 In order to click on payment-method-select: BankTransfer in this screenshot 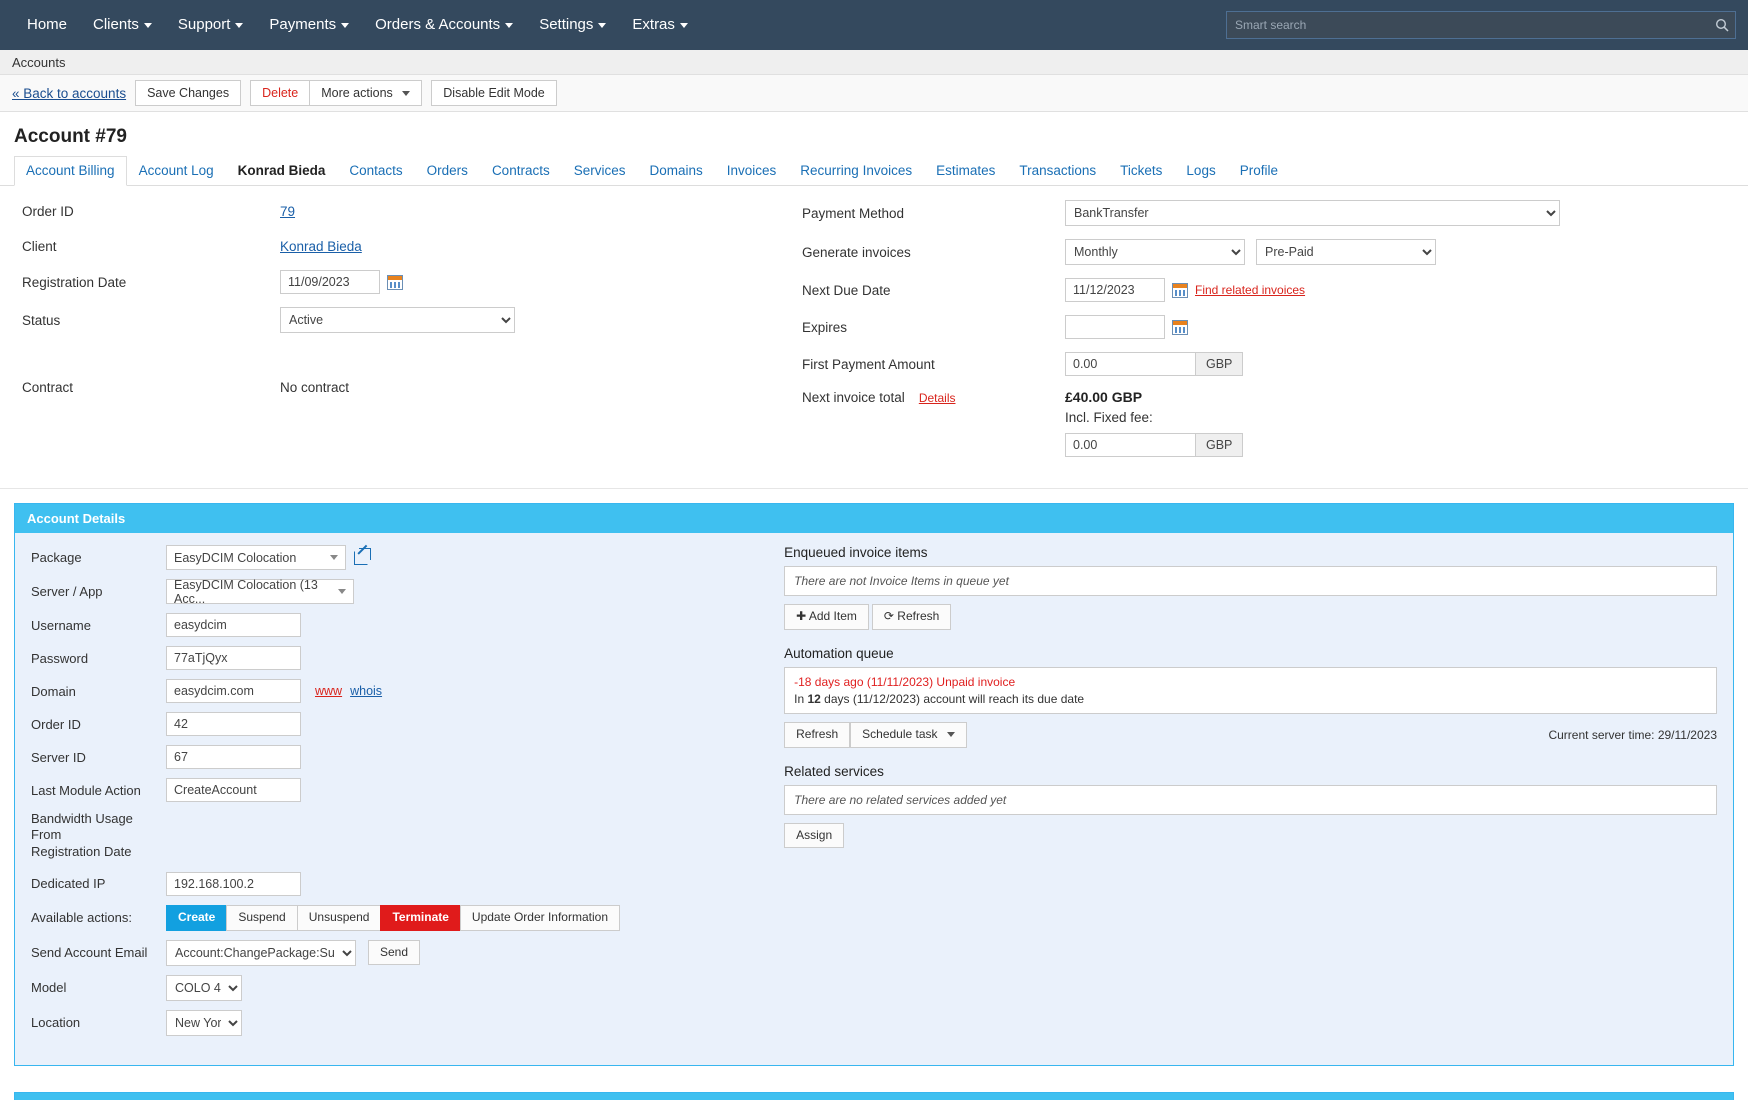, I will do `click(1312, 213)`.